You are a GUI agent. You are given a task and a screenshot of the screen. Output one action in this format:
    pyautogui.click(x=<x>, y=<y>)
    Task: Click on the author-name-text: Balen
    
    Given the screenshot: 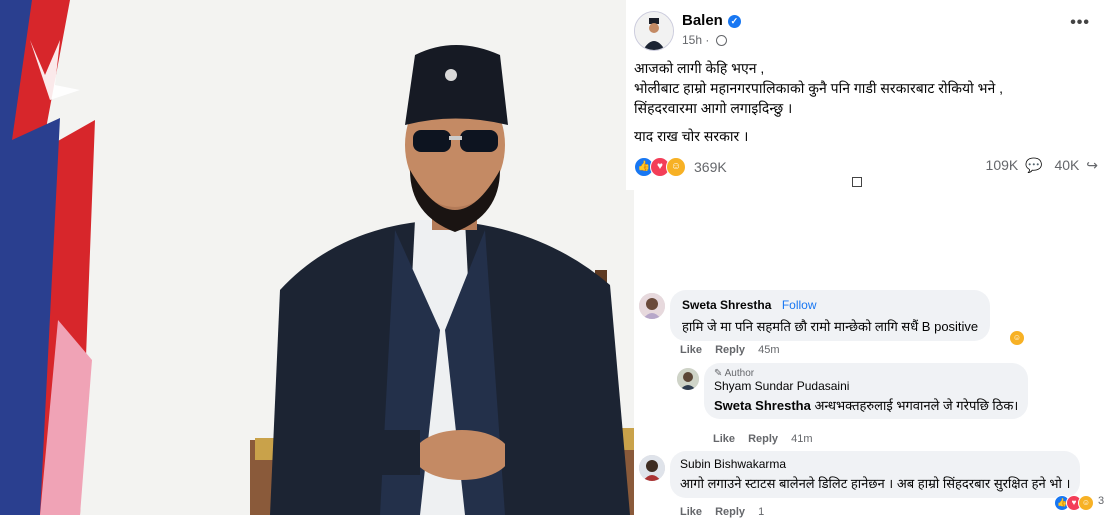 What is the action you would take?
    pyautogui.click(x=702, y=20)
    